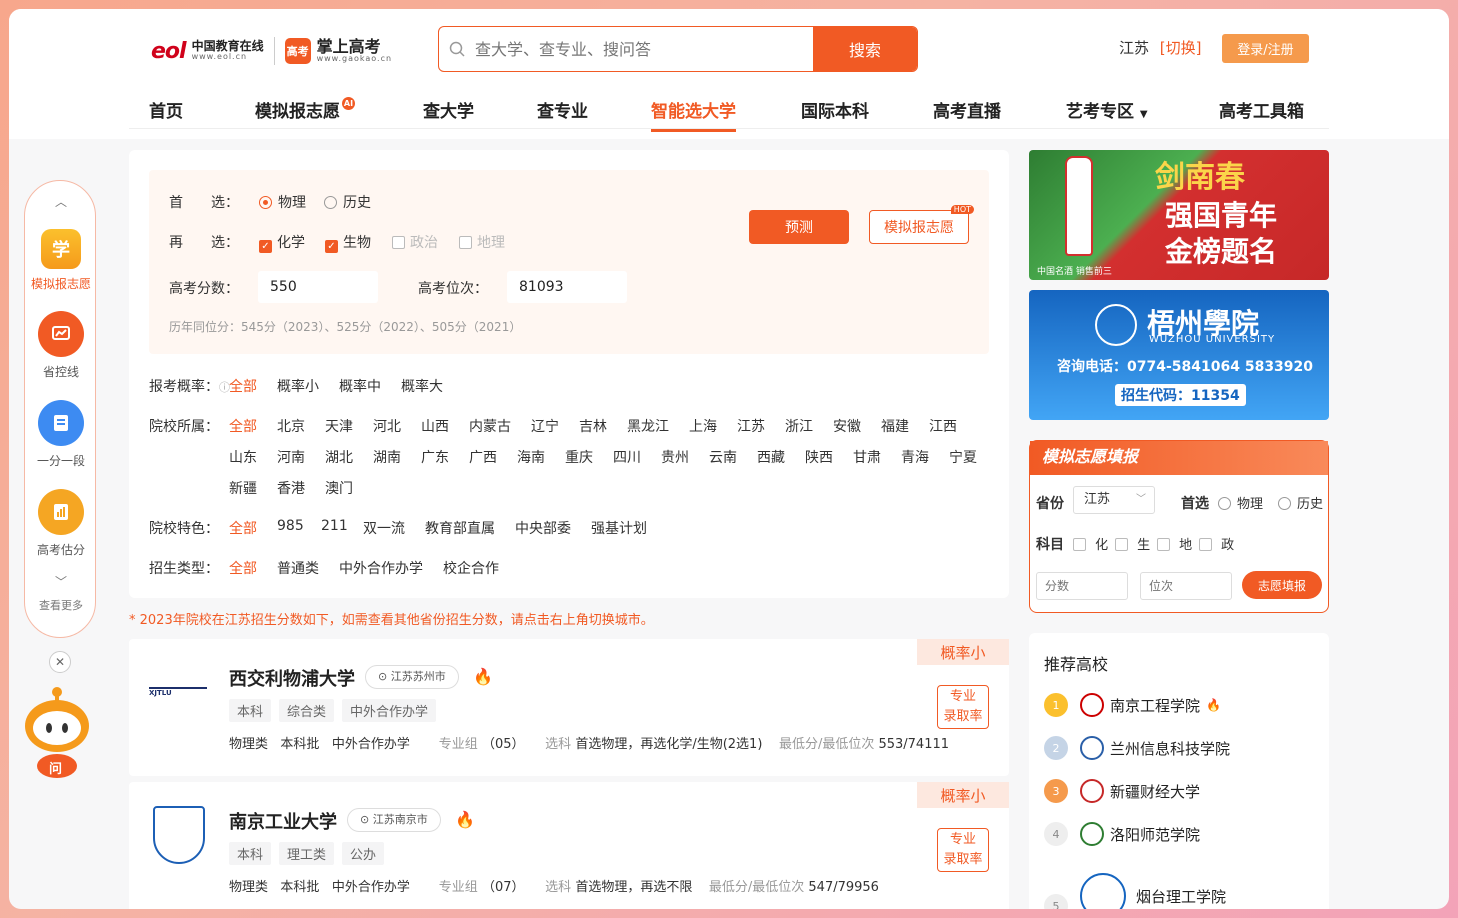 This screenshot has width=1458, height=918. Describe the element at coordinates (545, 426) in the screenshot. I see `filter-option: 辽宁` at that location.